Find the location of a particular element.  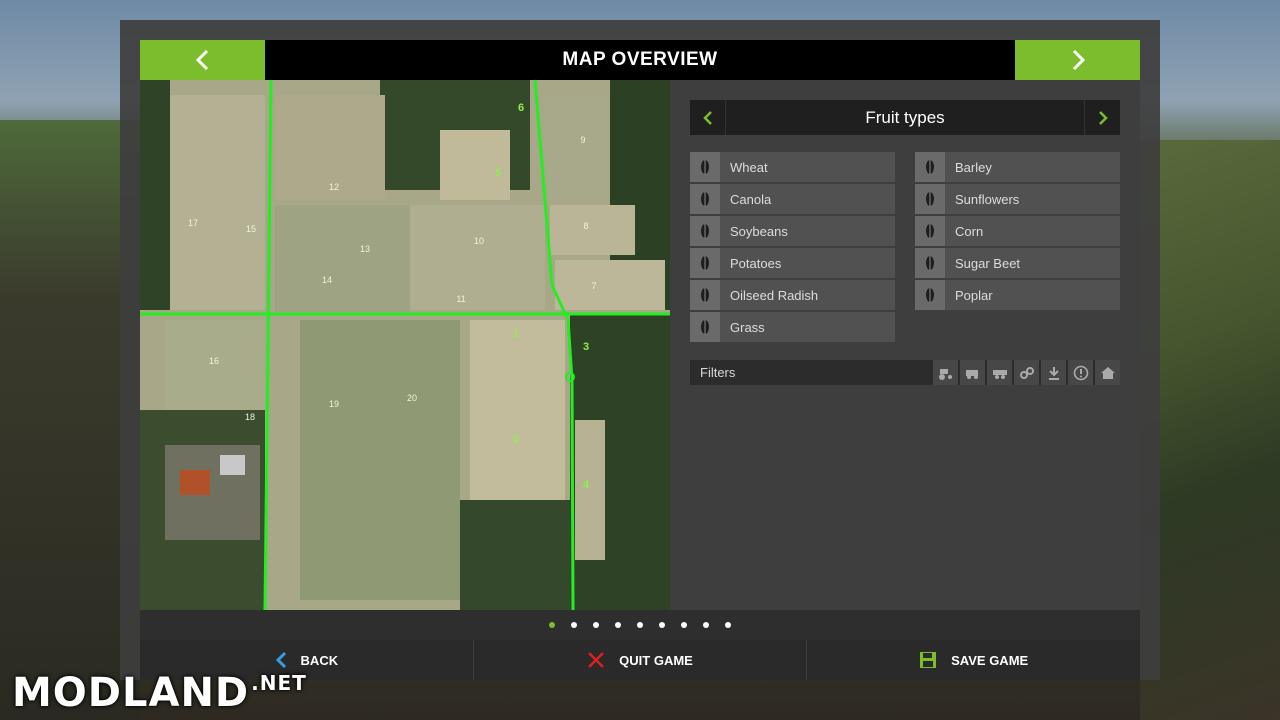

farmyard is located at coordinates (212, 492).